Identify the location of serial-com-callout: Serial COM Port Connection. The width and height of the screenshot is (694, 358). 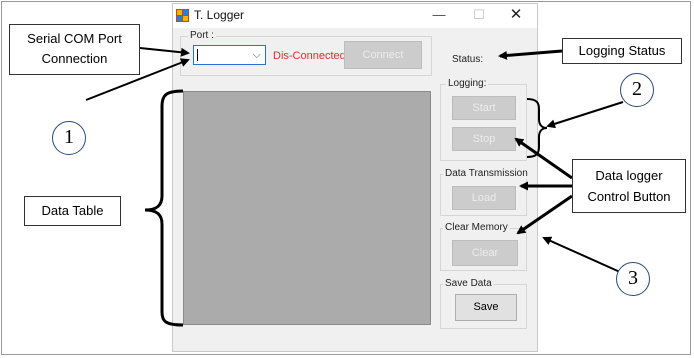
(74, 49).